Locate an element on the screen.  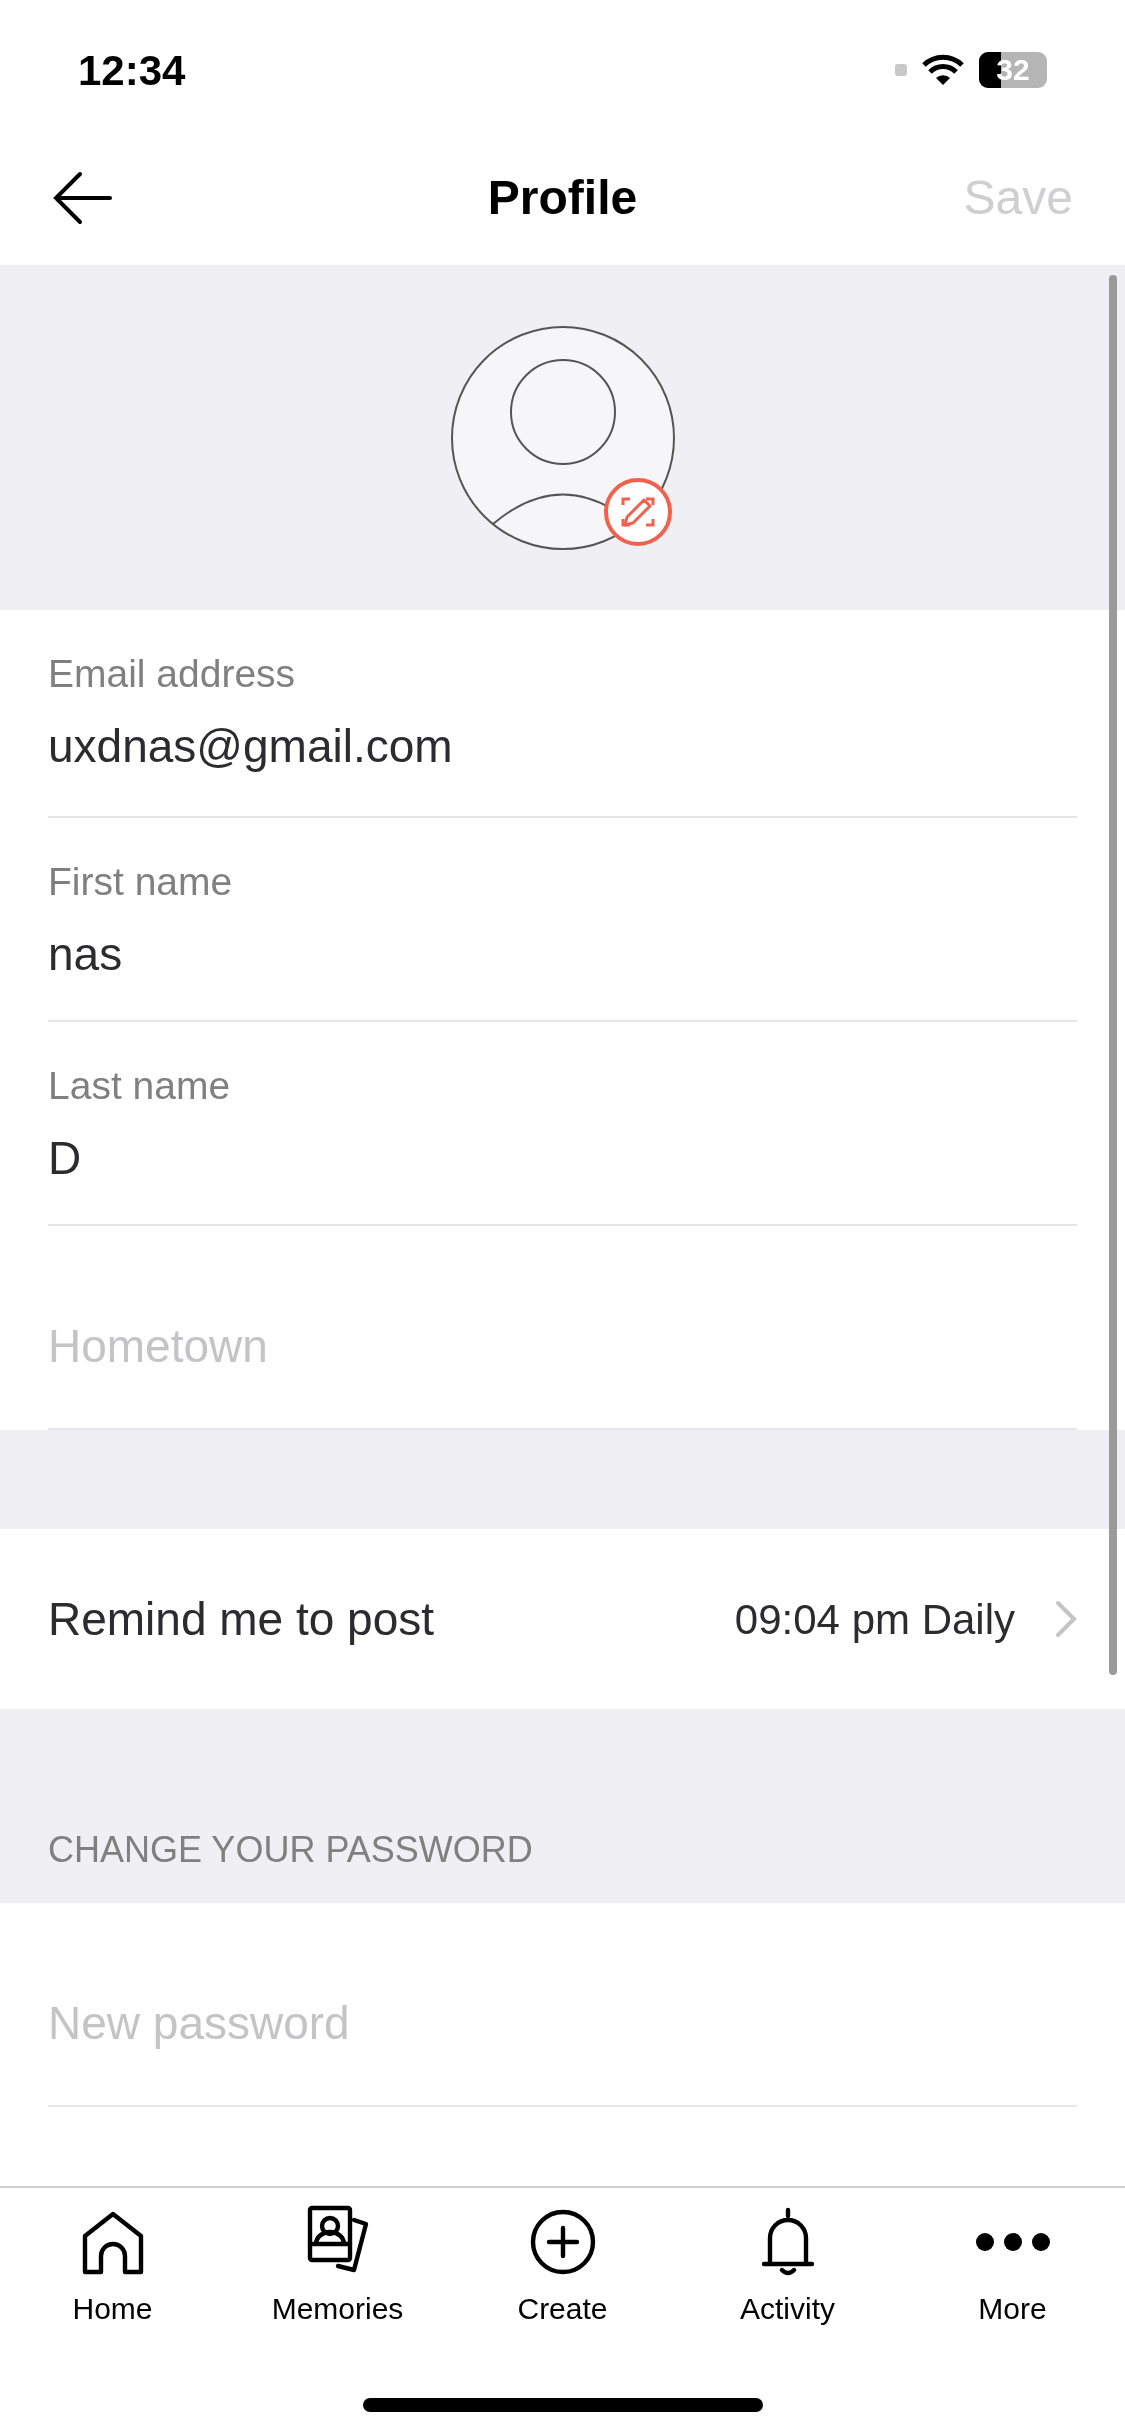
tab-bar-item: Memories is located at coordinates (337, 2259).